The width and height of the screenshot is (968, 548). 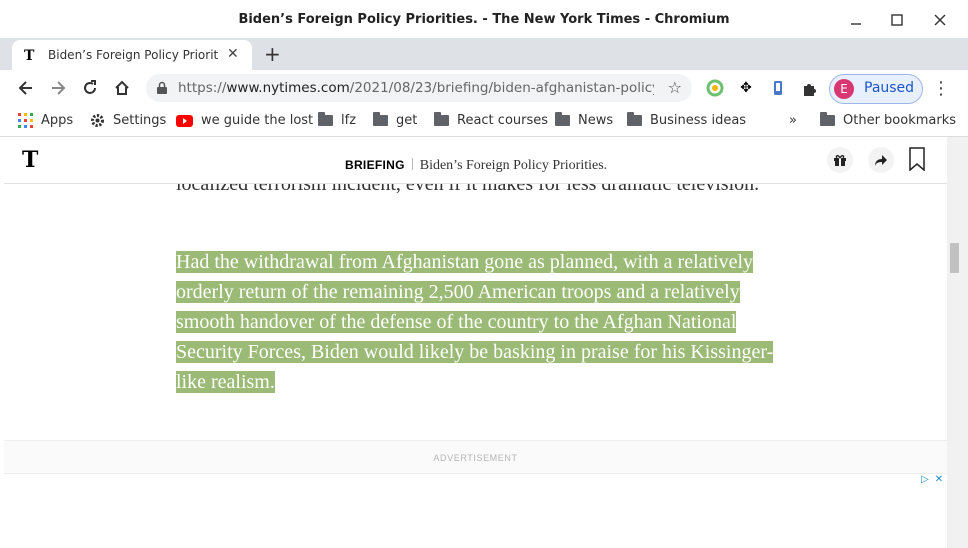 What do you see at coordinates (746, 88) in the screenshot?
I see `extension-move-icon: ✥` at bounding box center [746, 88].